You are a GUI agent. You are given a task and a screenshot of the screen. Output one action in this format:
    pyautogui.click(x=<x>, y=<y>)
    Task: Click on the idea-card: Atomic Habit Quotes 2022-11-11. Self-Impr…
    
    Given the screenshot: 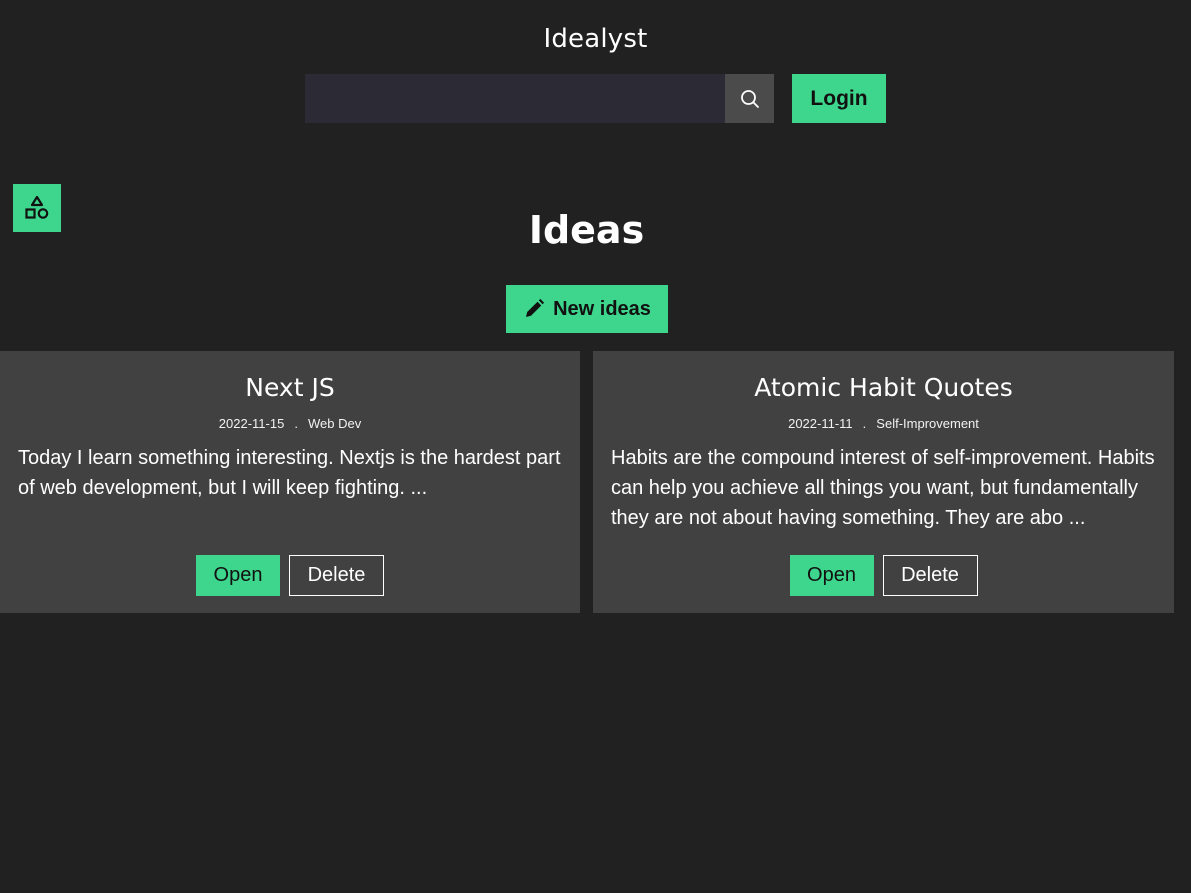 What is the action you would take?
    pyautogui.click(x=883, y=482)
    